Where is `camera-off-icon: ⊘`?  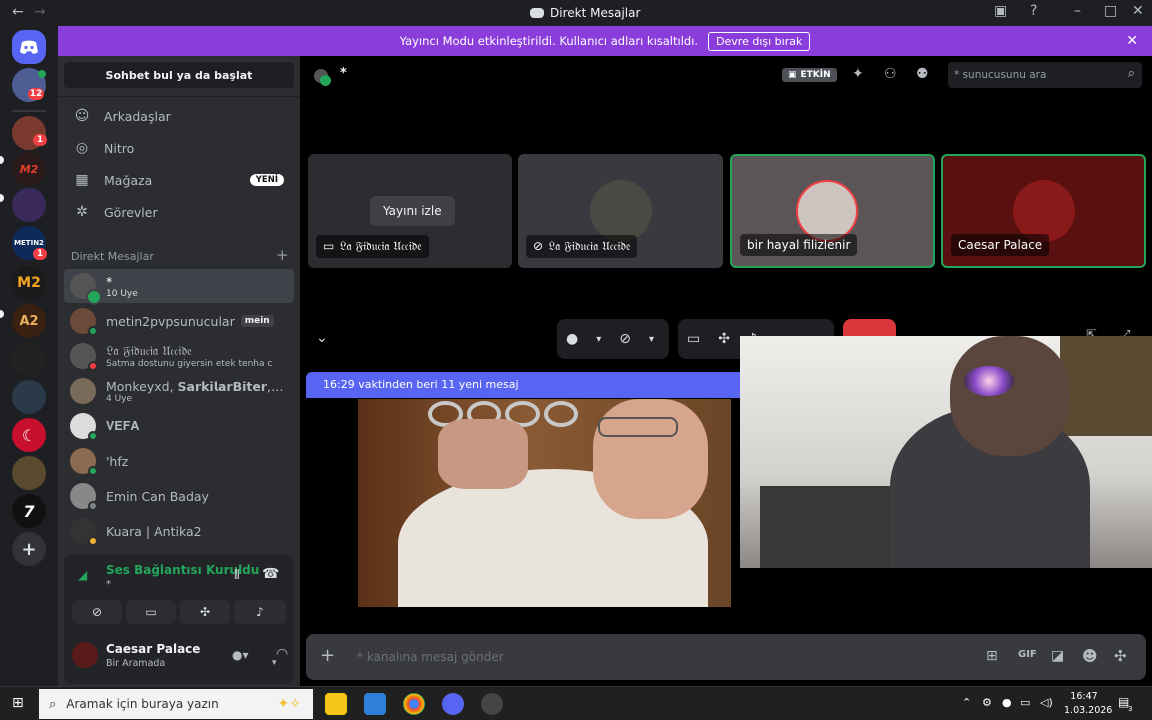
camera-off-icon: ⊘ is located at coordinates (625, 339).